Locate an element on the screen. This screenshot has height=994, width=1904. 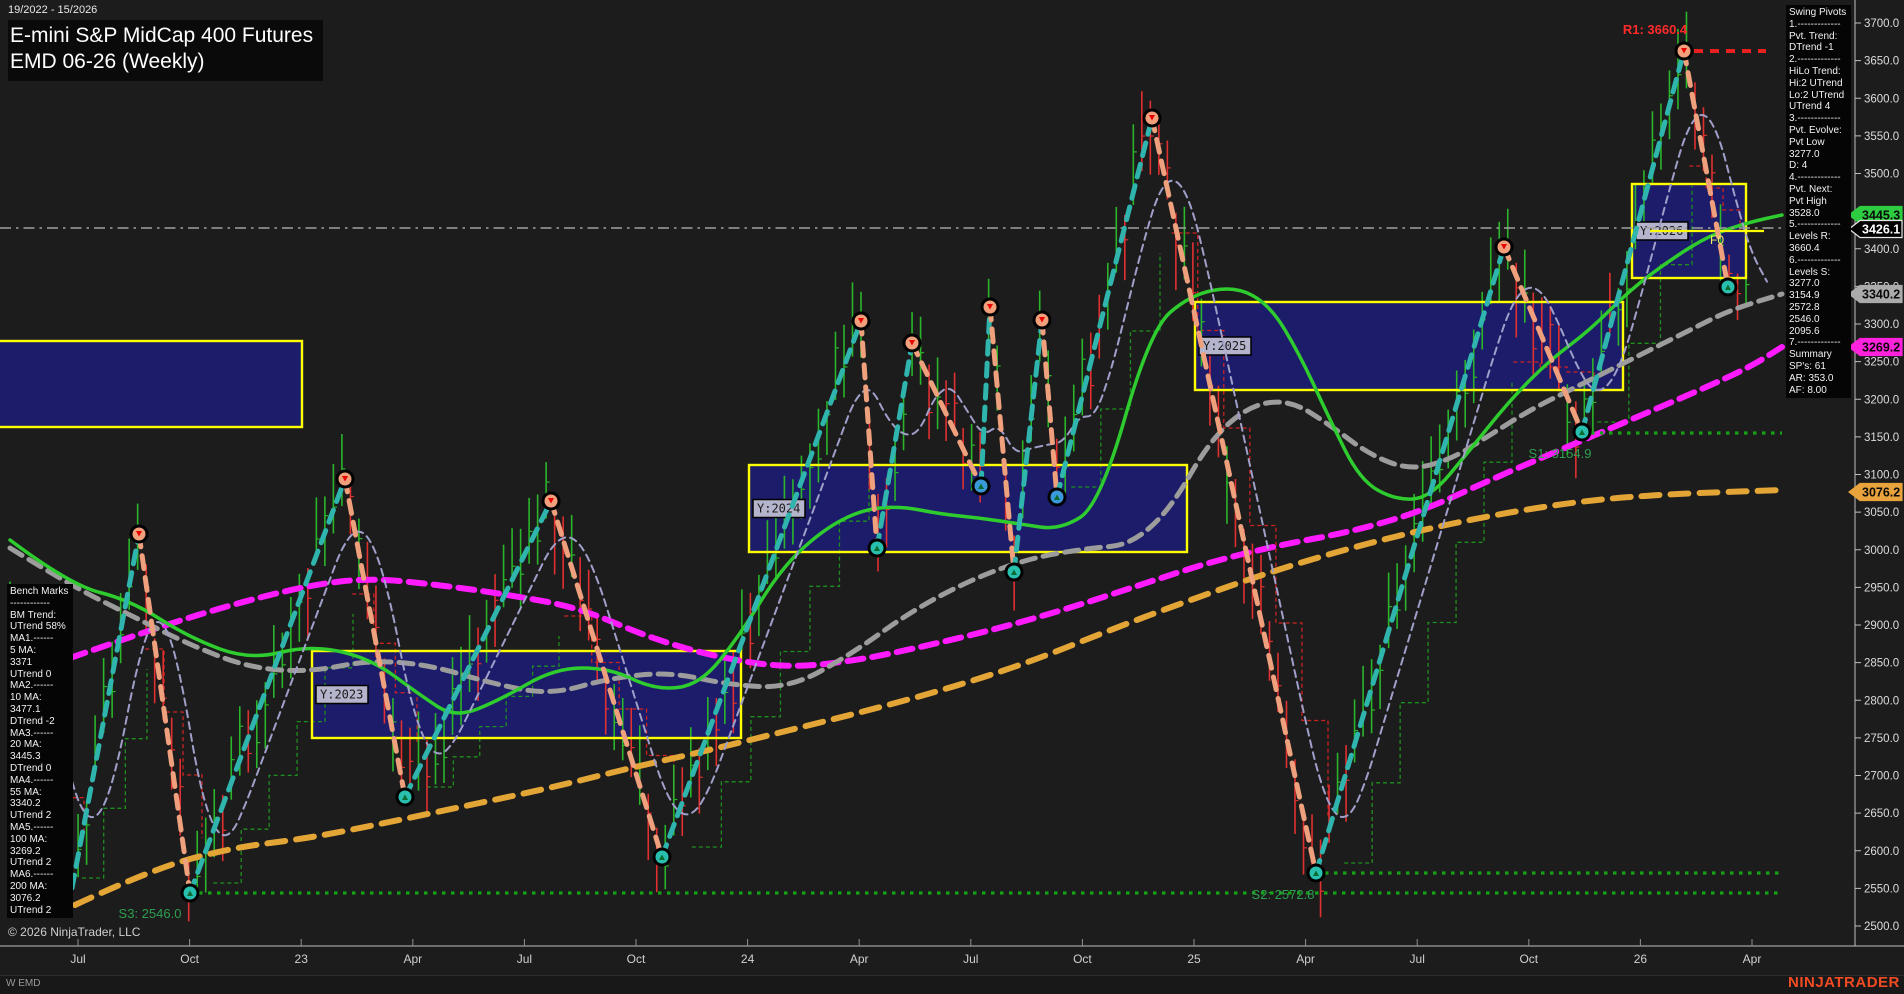
y-tick-label: 3000.0 is located at coordinates (1881, 551).